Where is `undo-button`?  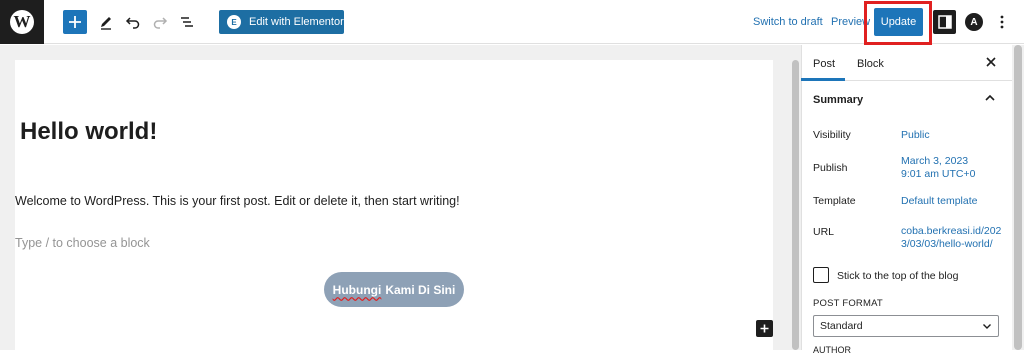 undo-button is located at coordinates (133, 22).